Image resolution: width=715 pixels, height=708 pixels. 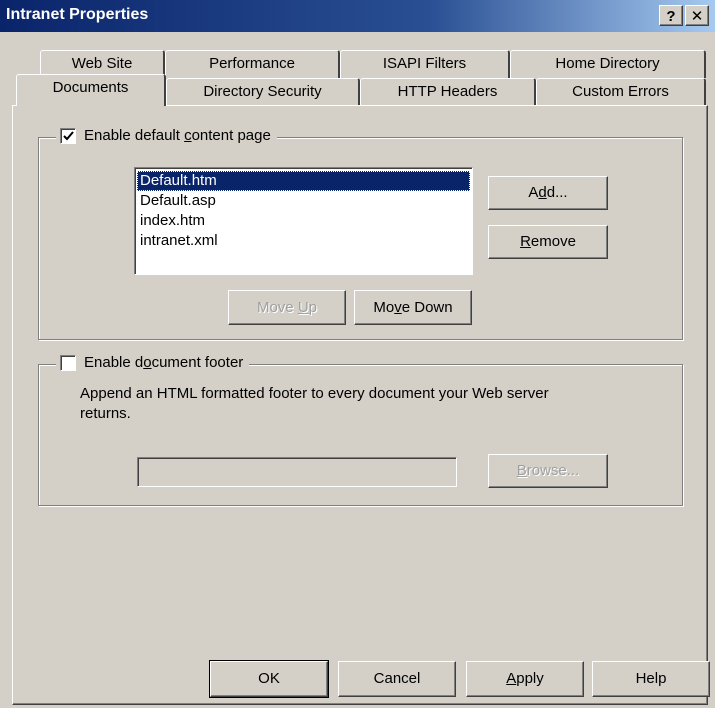 What do you see at coordinates (77, 14) in the screenshot?
I see `window-title: Intranet Properties` at bounding box center [77, 14].